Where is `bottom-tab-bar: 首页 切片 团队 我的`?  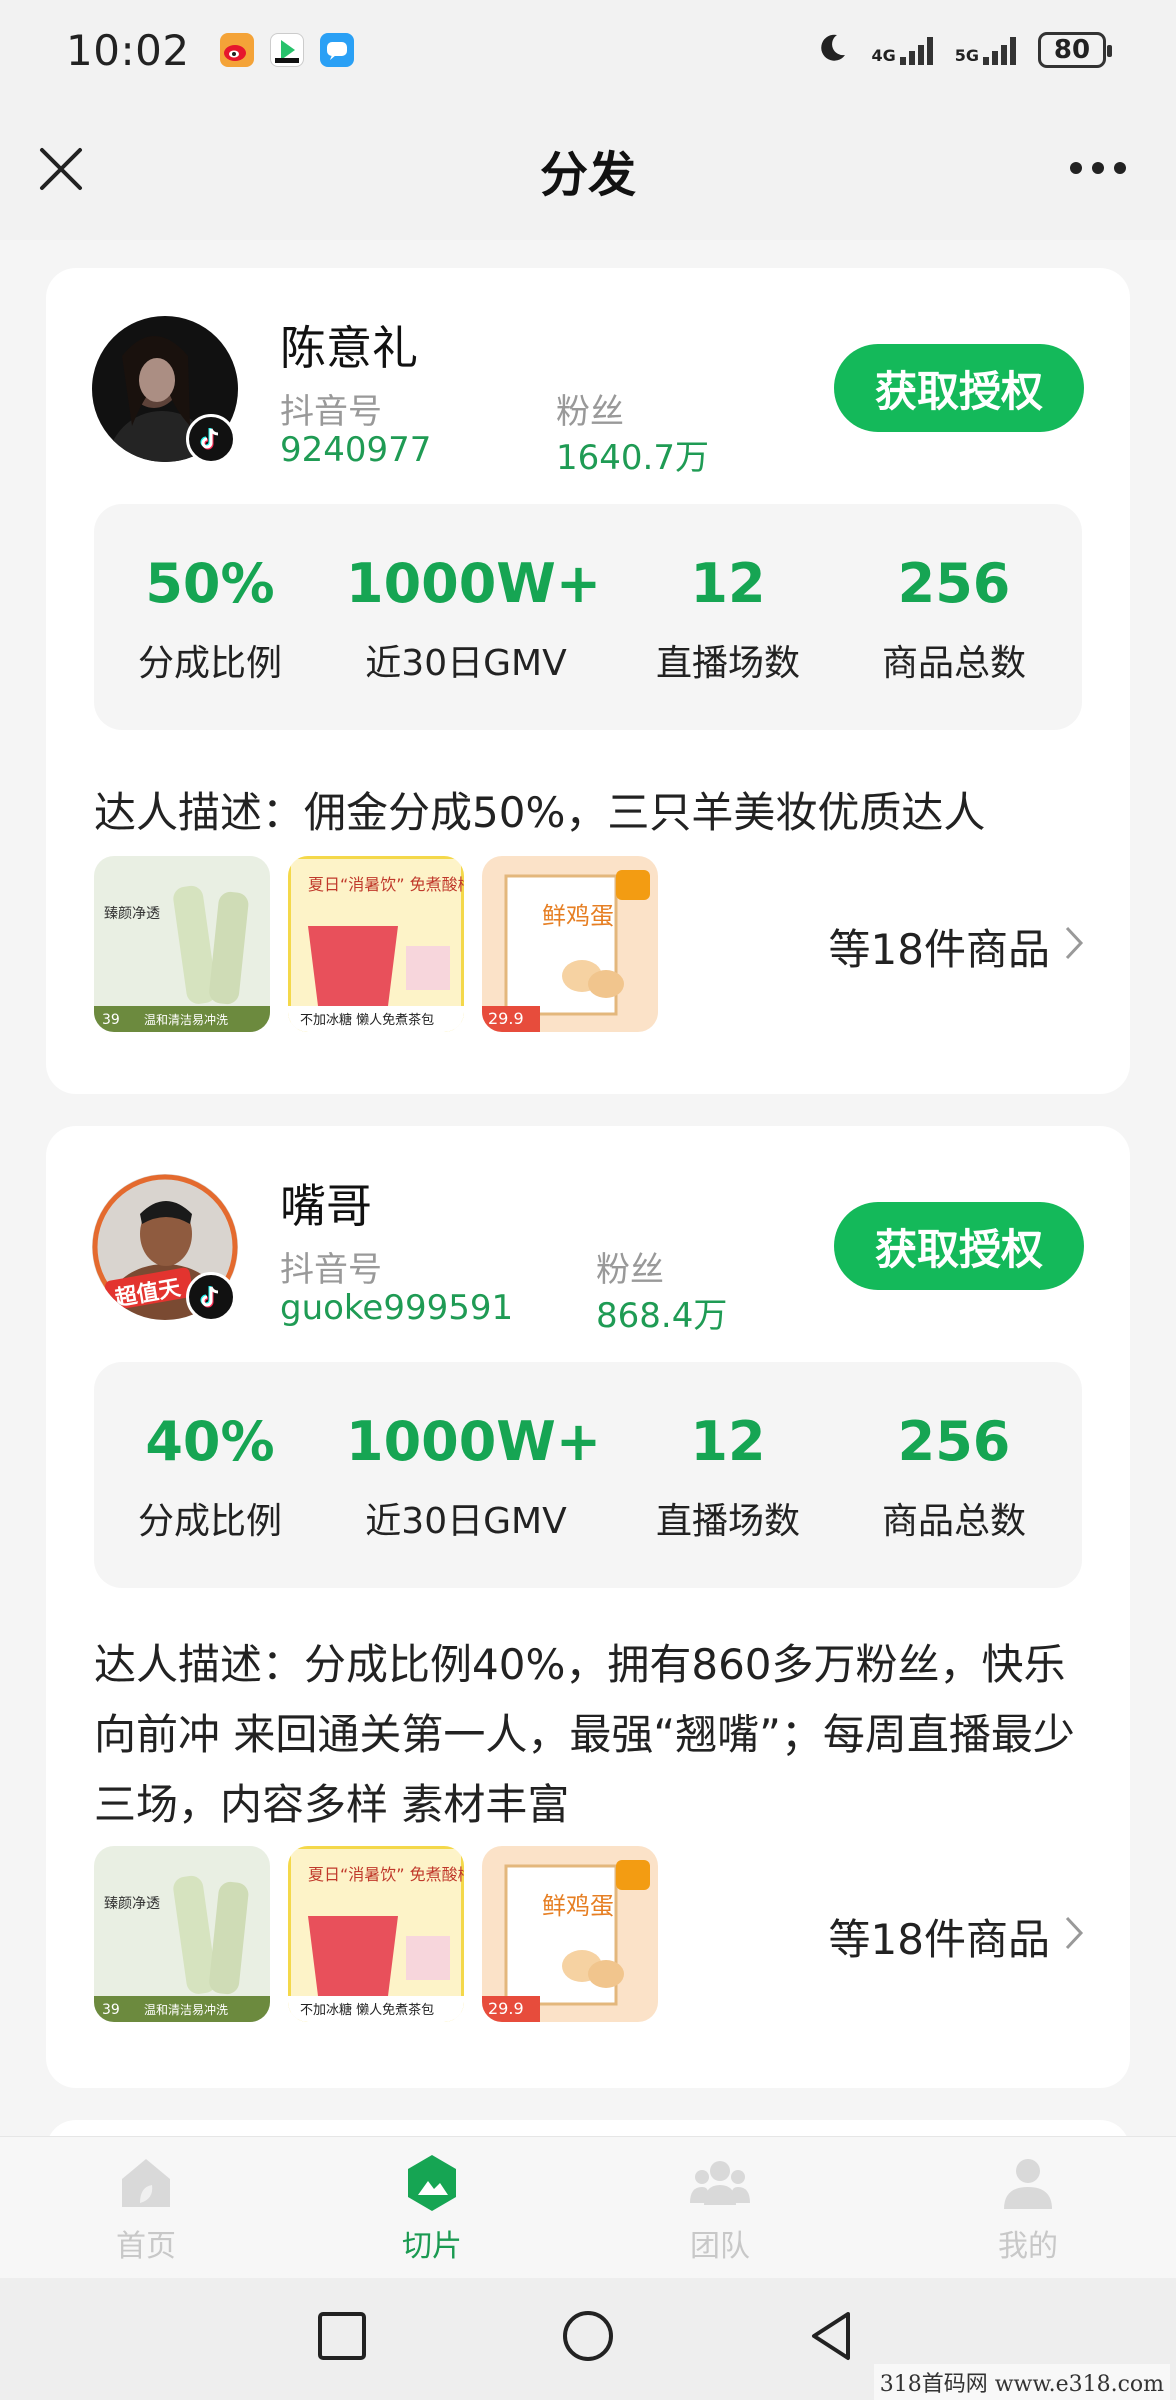
bottom-tab-bar: 首页 切片 团队 我的 is located at coordinates (588, 2207).